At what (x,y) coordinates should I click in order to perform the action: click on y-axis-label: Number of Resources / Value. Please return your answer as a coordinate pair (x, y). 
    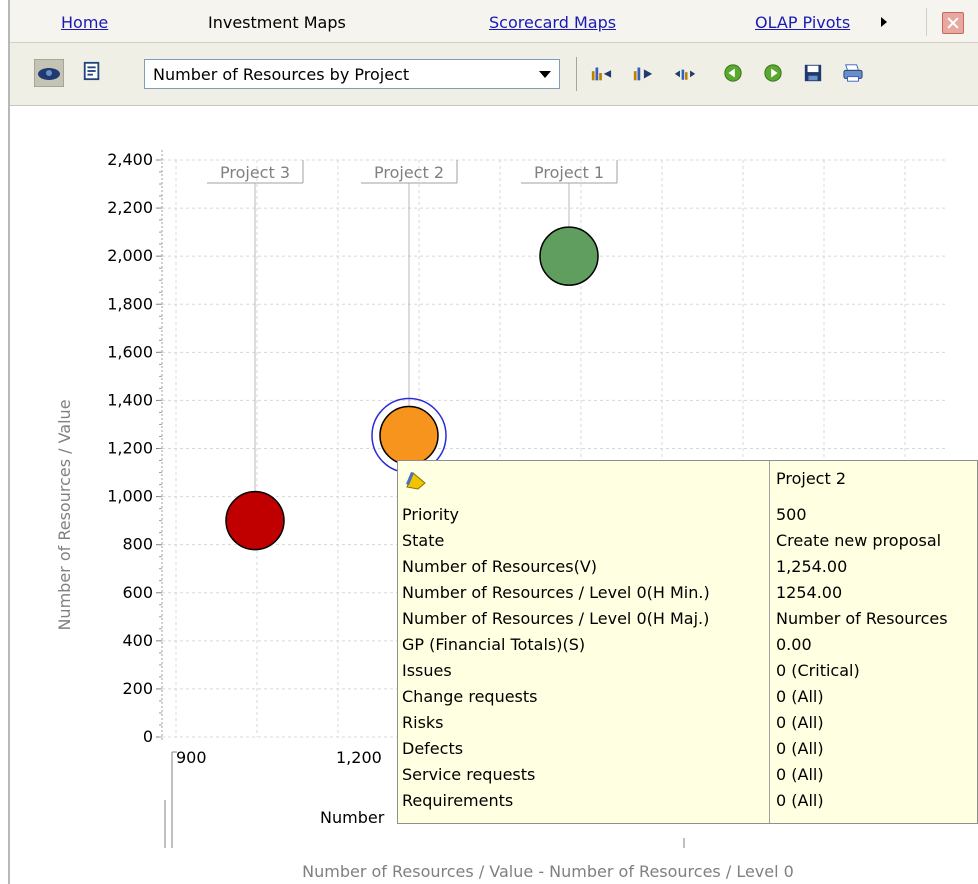
    Looking at the image, I should click on (64, 514).